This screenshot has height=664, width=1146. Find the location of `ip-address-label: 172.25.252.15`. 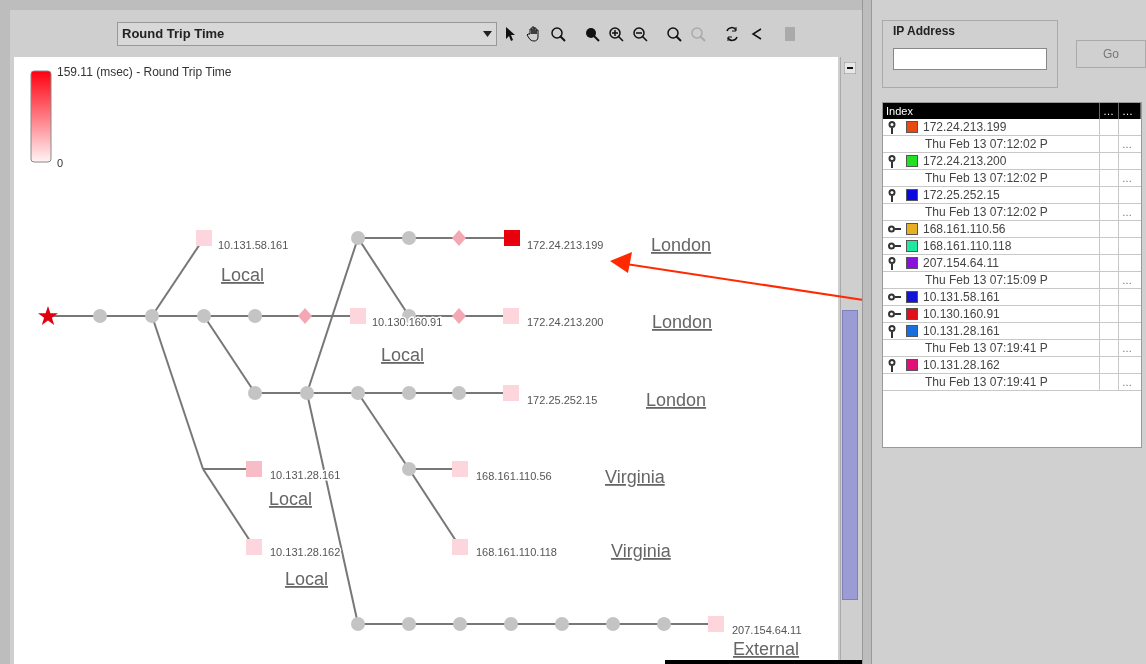

ip-address-label: 172.25.252.15 is located at coordinates (562, 400).